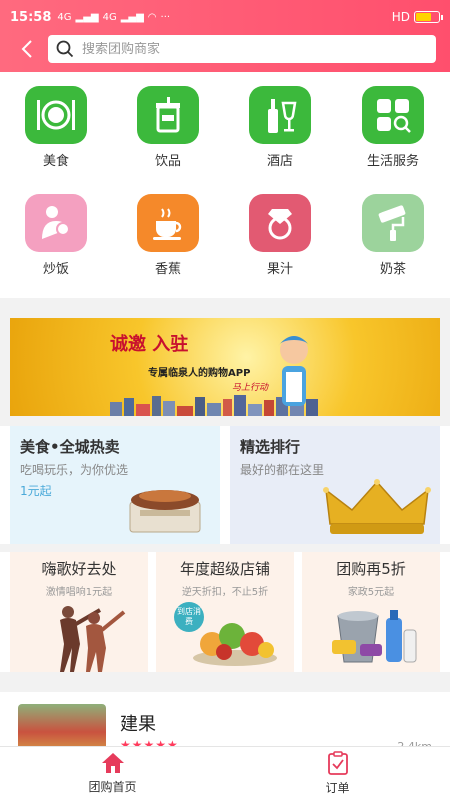 The height and width of the screenshot is (800, 450). What do you see at coordinates (393, 223) in the screenshot?
I see `paint-roller-icon` at bounding box center [393, 223].